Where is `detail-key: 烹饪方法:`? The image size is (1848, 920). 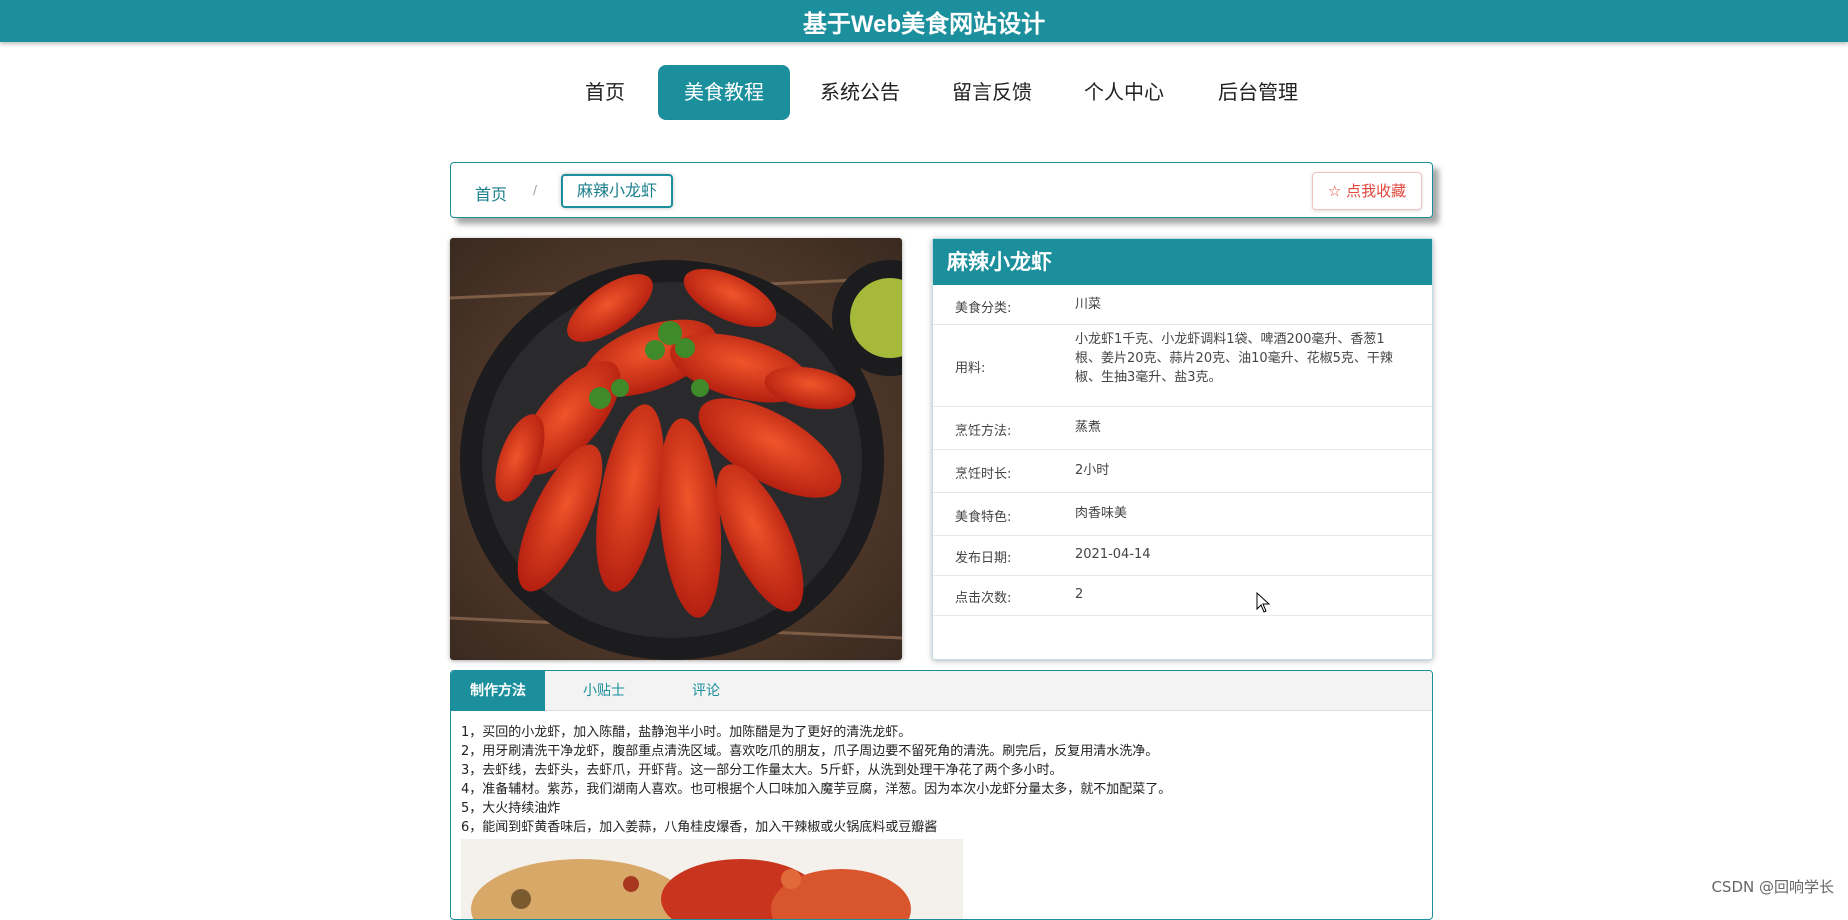 detail-key: 烹饪方法: is located at coordinates (983, 431).